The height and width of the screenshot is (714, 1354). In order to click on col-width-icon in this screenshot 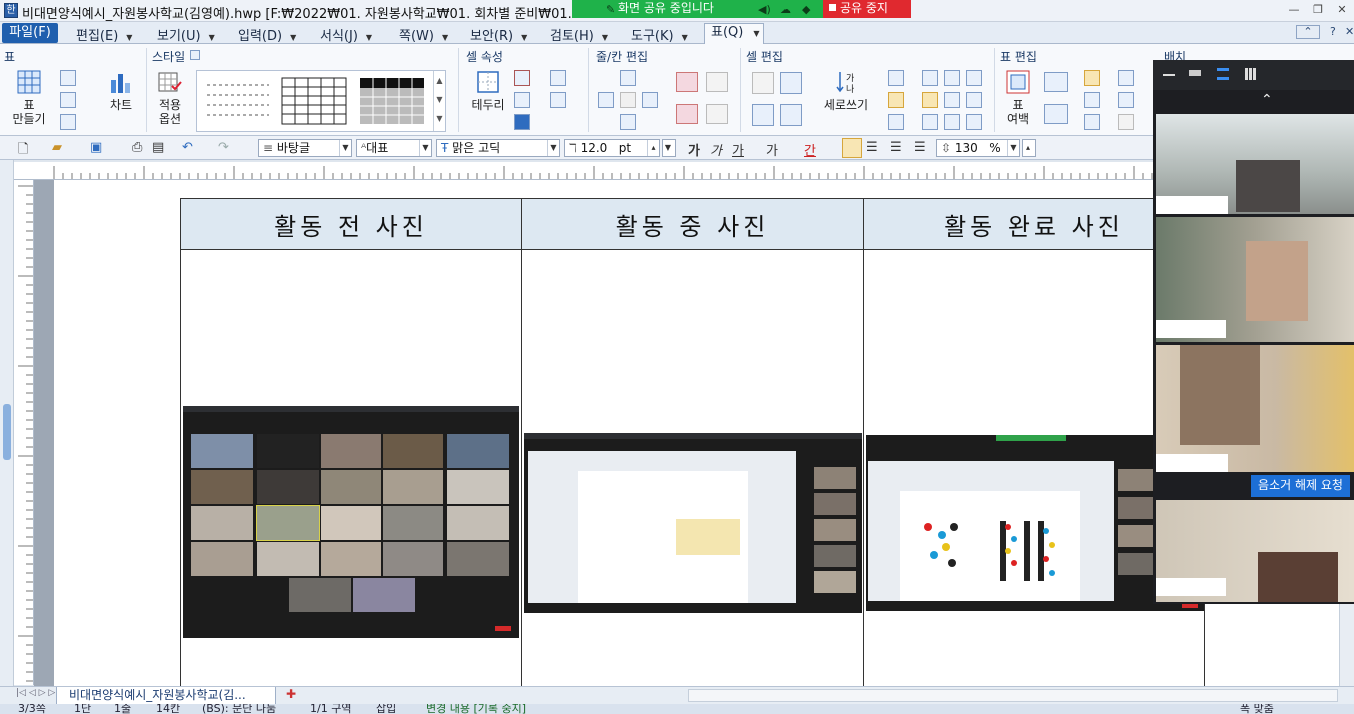, I will do `click(1056, 114)`.